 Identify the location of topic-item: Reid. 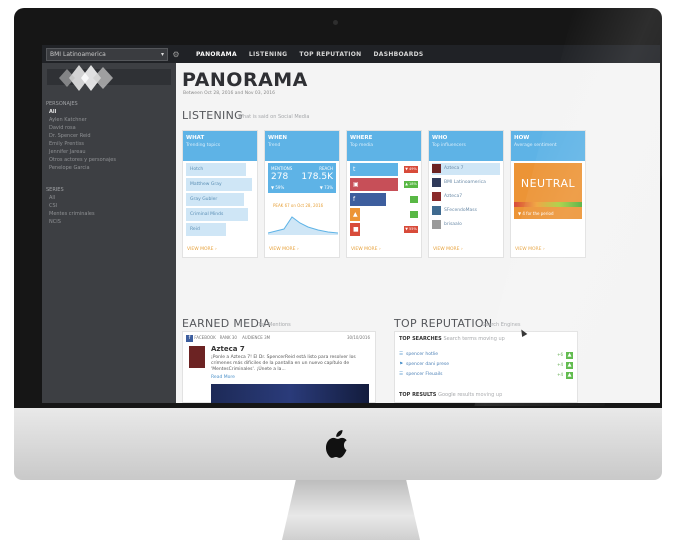
(206, 229).